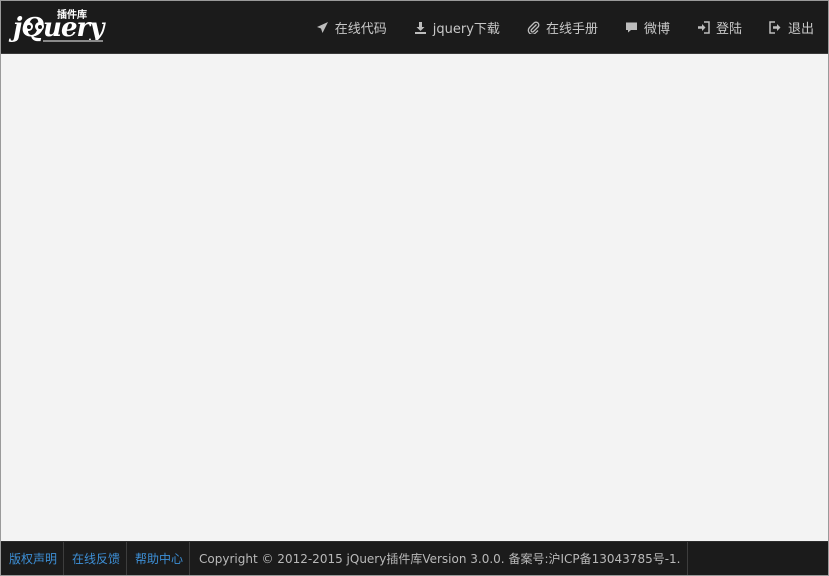  I want to click on nav-label: 登陆, so click(728, 29).